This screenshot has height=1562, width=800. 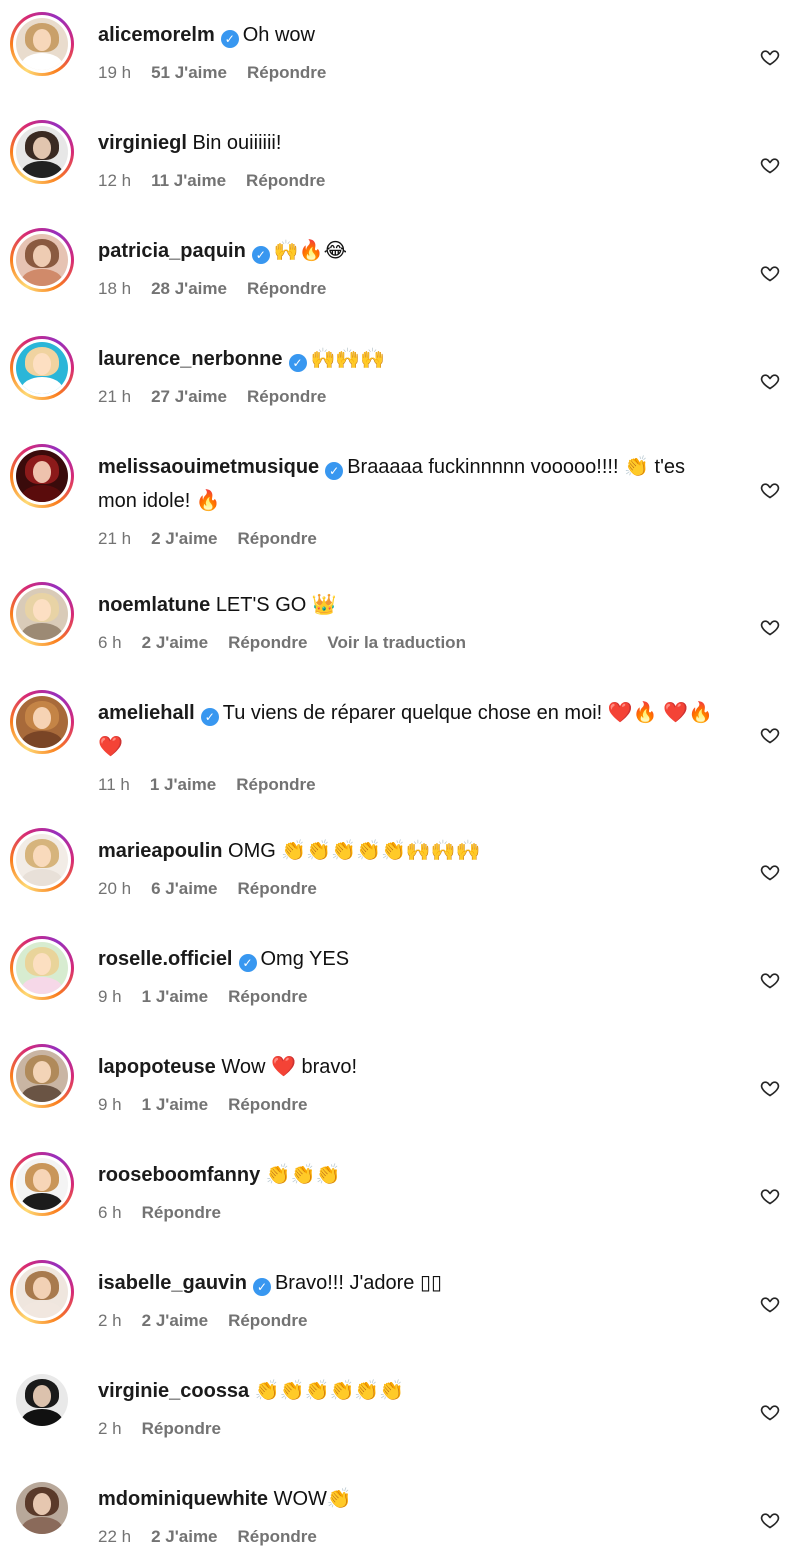 I want to click on comment-text: Omg YES, so click(x=305, y=959).